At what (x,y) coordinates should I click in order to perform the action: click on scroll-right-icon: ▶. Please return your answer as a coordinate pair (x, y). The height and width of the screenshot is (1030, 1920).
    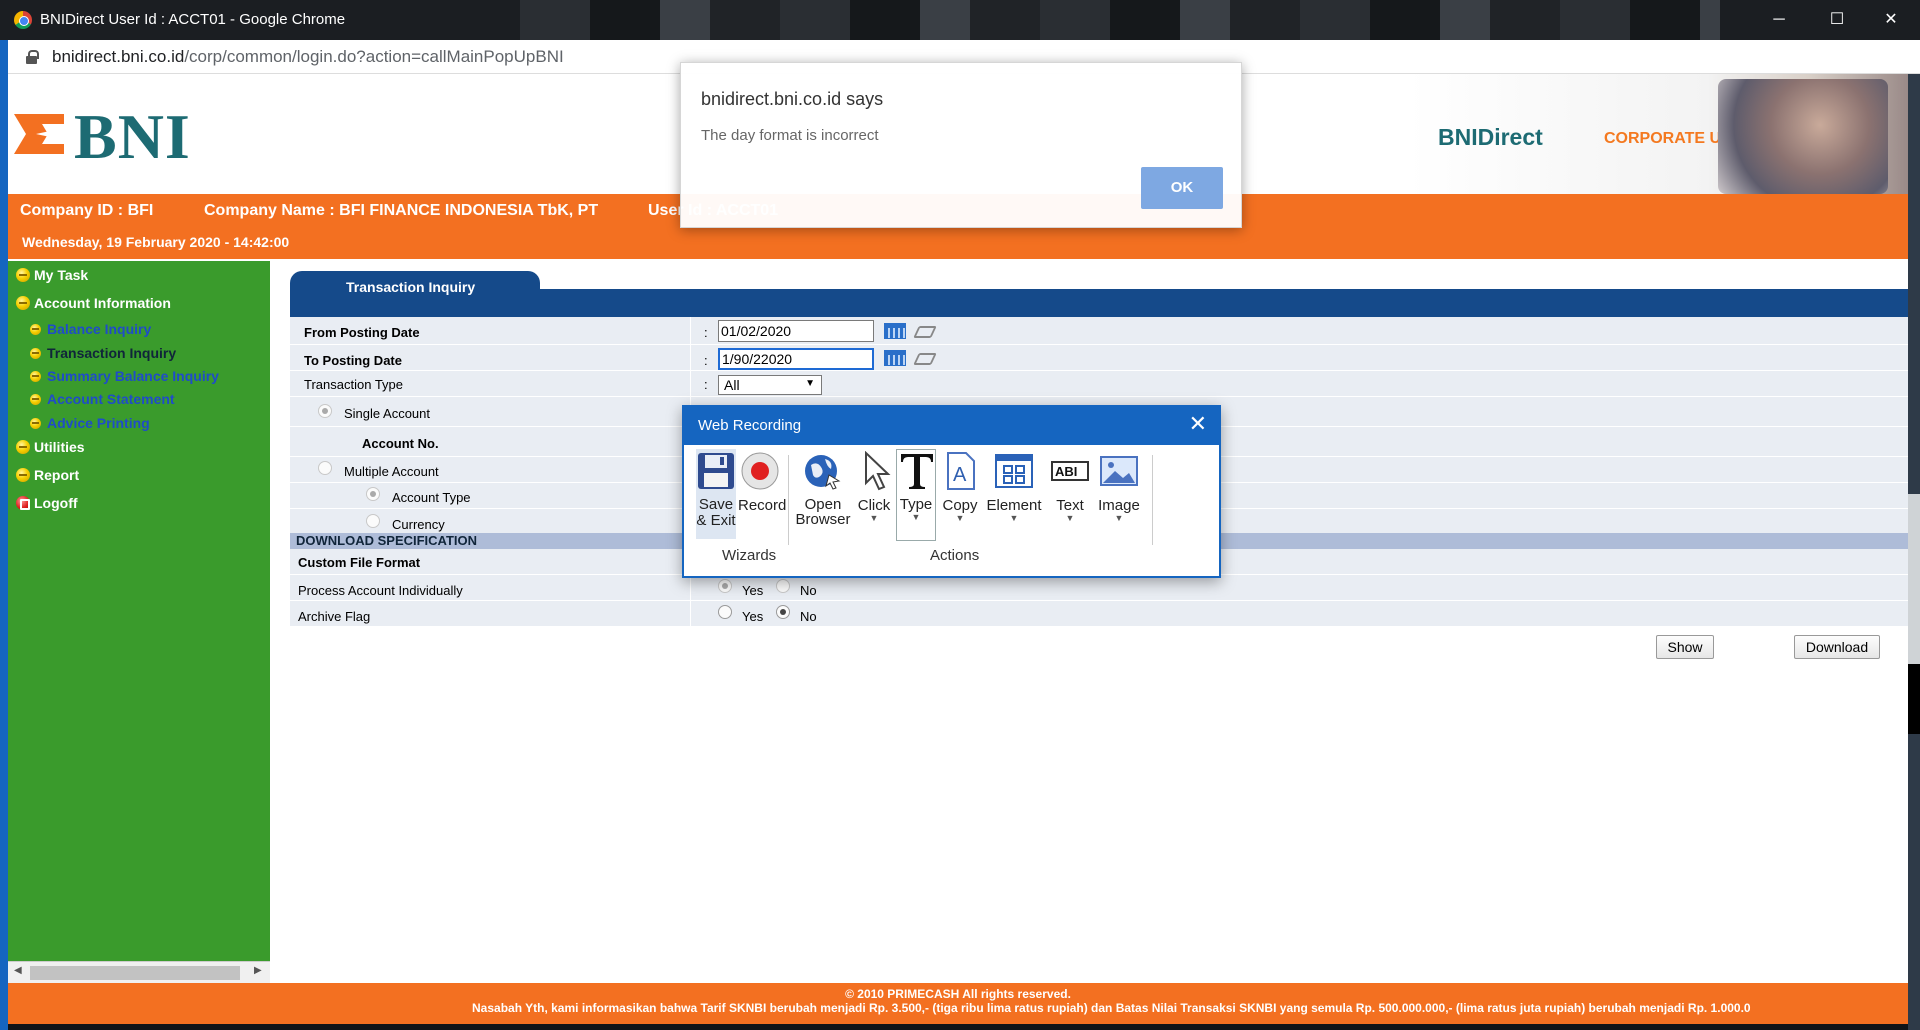
    Looking at the image, I should click on (258, 970).